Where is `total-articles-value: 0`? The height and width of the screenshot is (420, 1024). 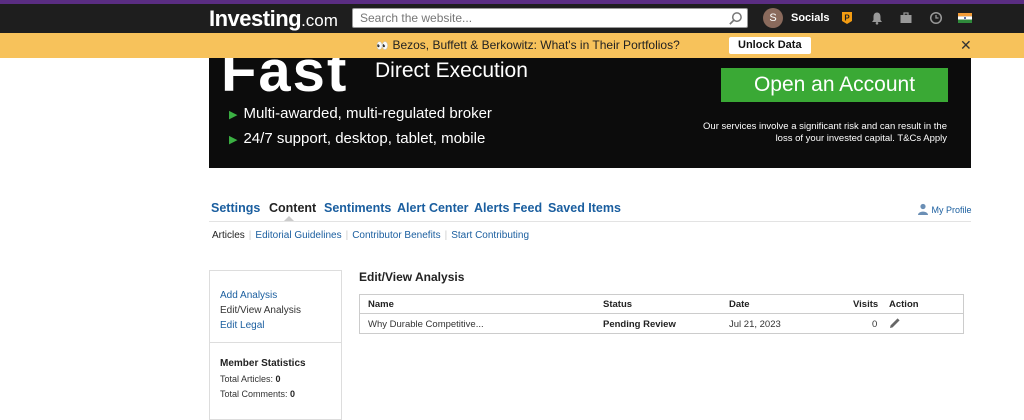
total-articles-value: 0 is located at coordinates (278, 379).